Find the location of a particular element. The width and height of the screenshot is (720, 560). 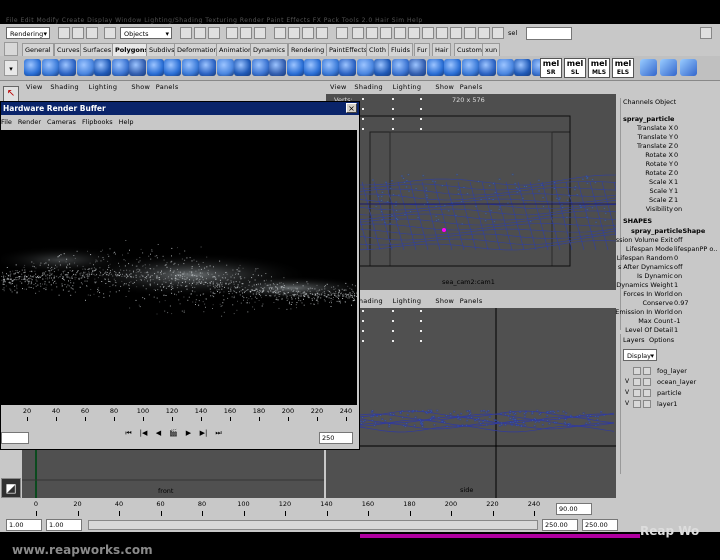

start-frame-field is located at coordinates (15, 438).